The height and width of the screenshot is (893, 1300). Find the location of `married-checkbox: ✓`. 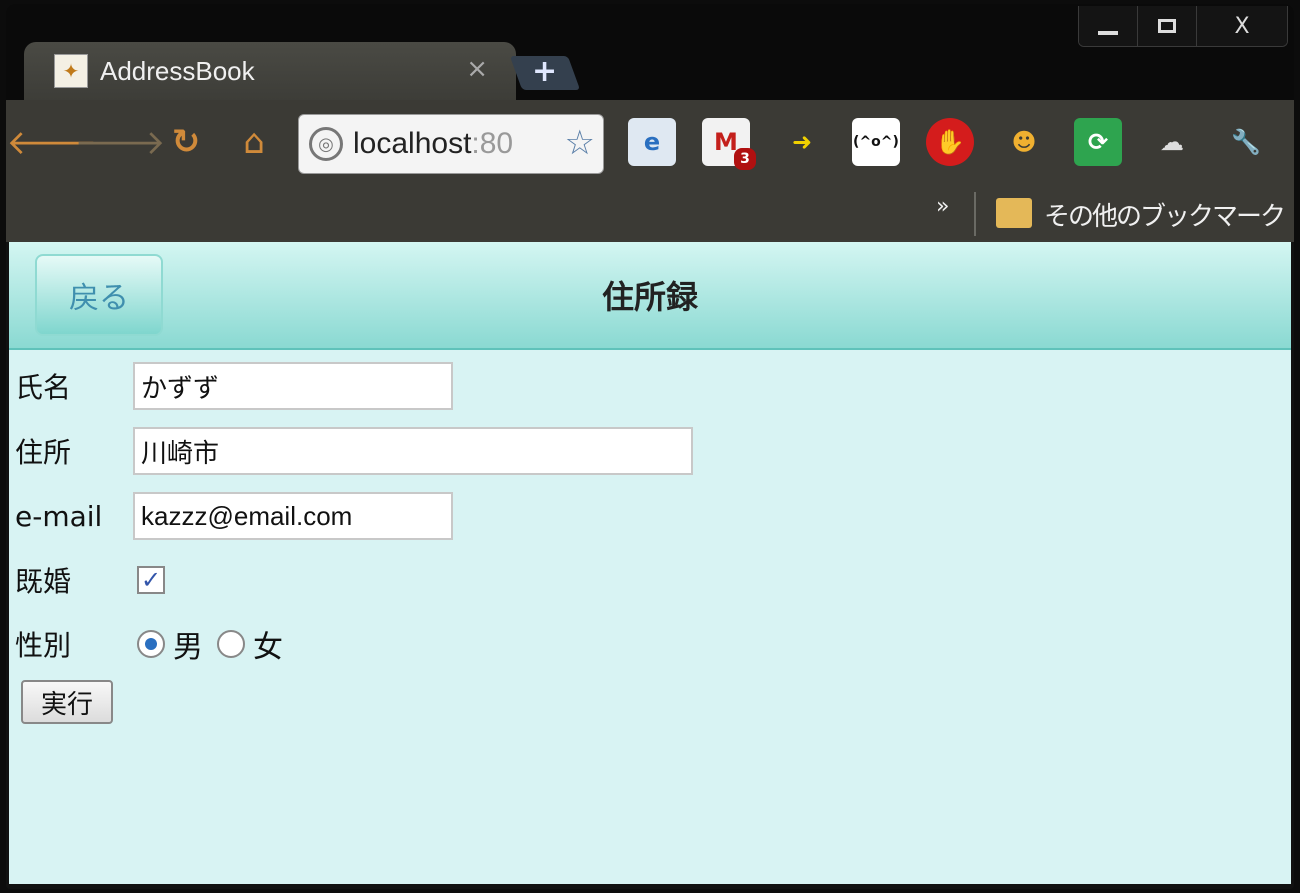

married-checkbox: ✓ is located at coordinates (151, 580).